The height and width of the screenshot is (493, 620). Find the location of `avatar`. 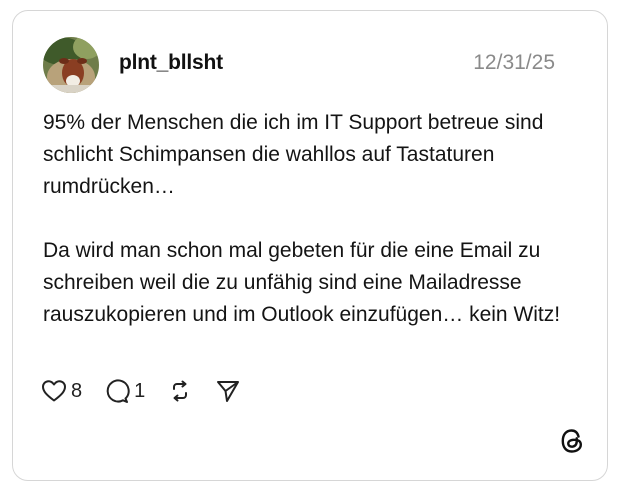

avatar is located at coordinates (71, 65).